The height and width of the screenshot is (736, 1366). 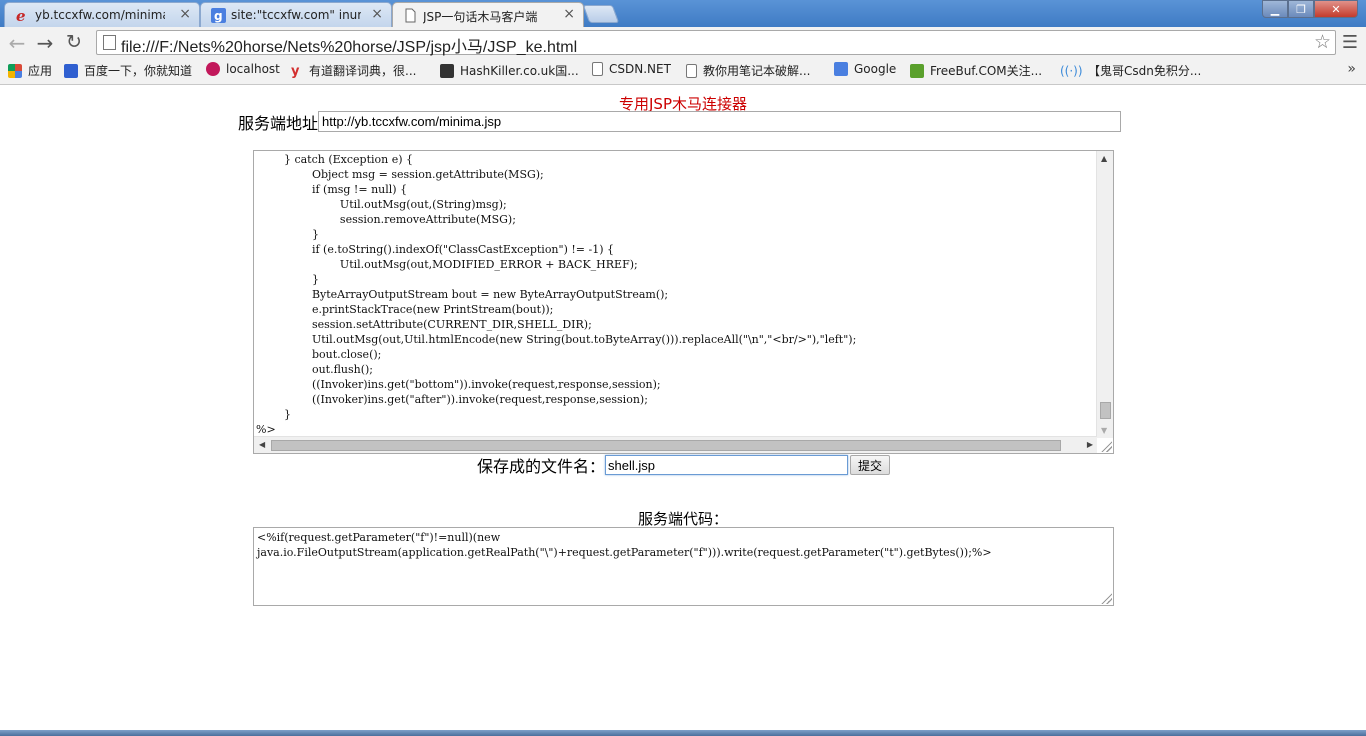 I want to click on vertical-scrollbar: ▲ ▼, so click(x=1104, y=294).